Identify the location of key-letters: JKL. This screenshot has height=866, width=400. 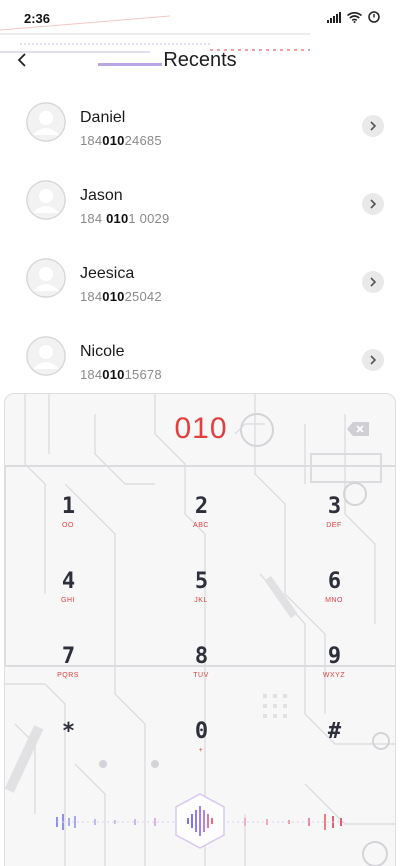
(201, 600).